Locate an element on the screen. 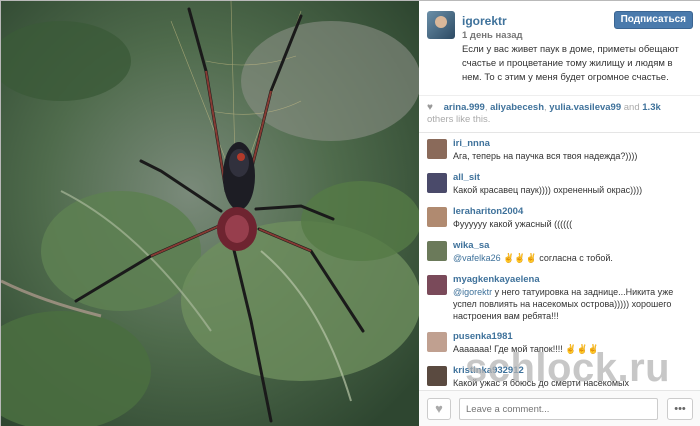 This screenshot has height=426, width=700. like-user: arina.999 is located at coordinates (464, 107).